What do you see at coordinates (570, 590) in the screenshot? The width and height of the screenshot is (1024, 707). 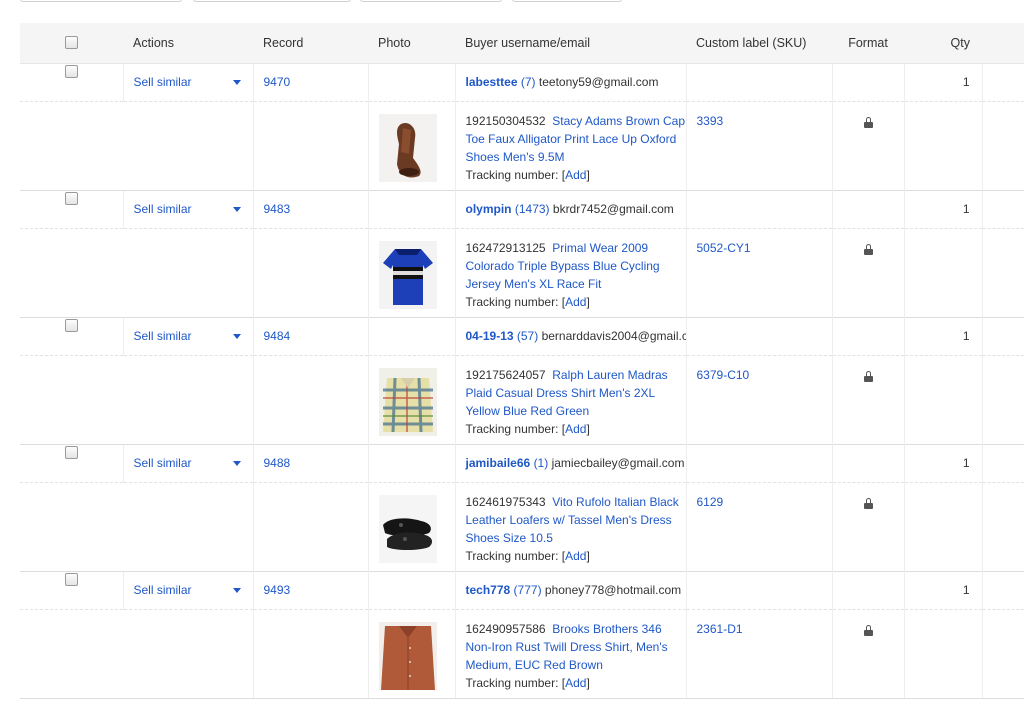 I see `buyer-cell: tech778 (777) phoney778@hotmail.com` at bounding box center [570, 590].